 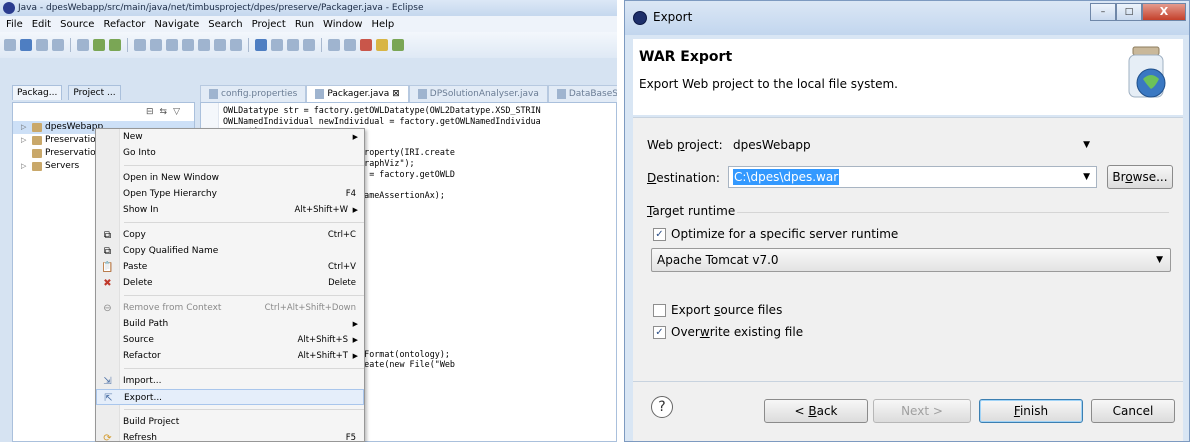 What do you see at coordinates (1031, 411) in the screenshot?
I see `finish-button: Finish` at bounding box center [1031, 411].